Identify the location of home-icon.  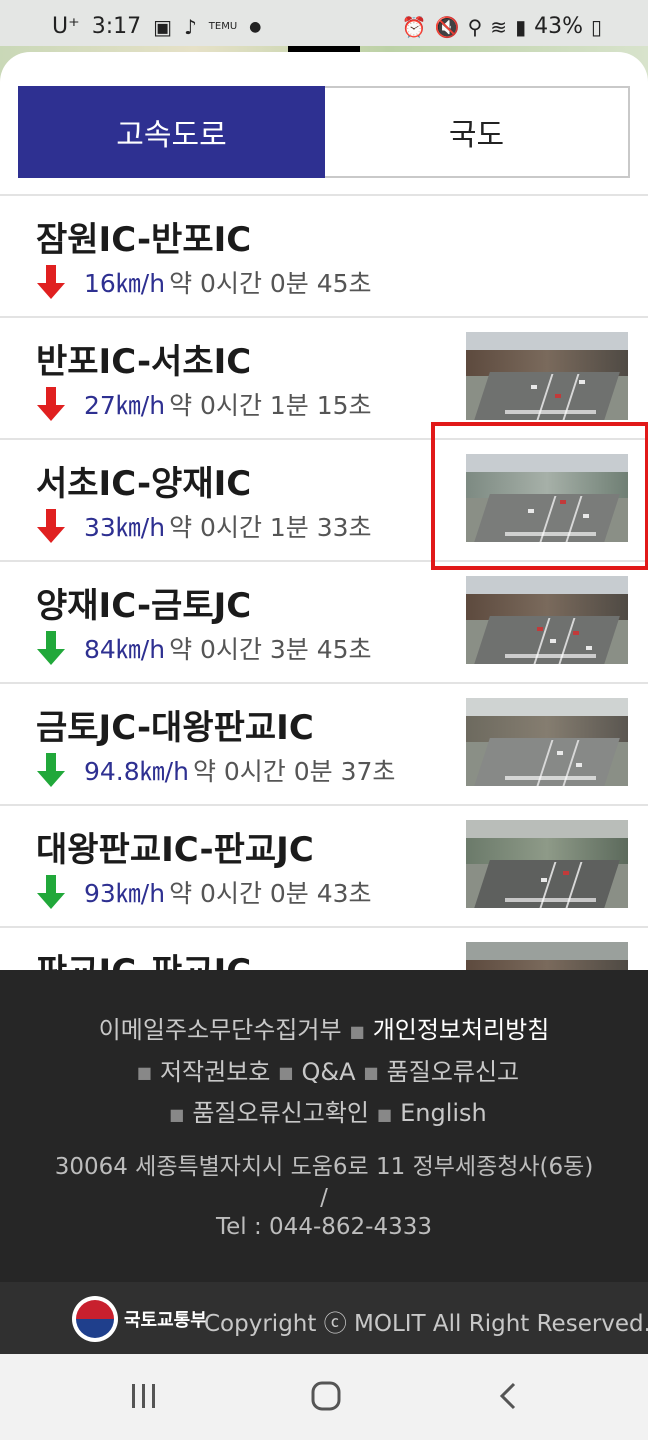
(326, 1396).